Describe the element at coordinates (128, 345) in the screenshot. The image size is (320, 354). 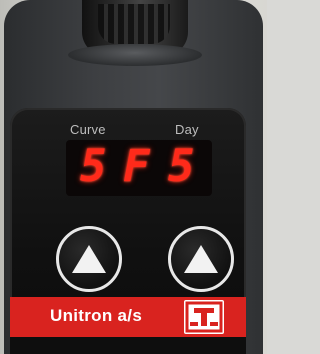
I see `panel-bottom-edge` at that location.